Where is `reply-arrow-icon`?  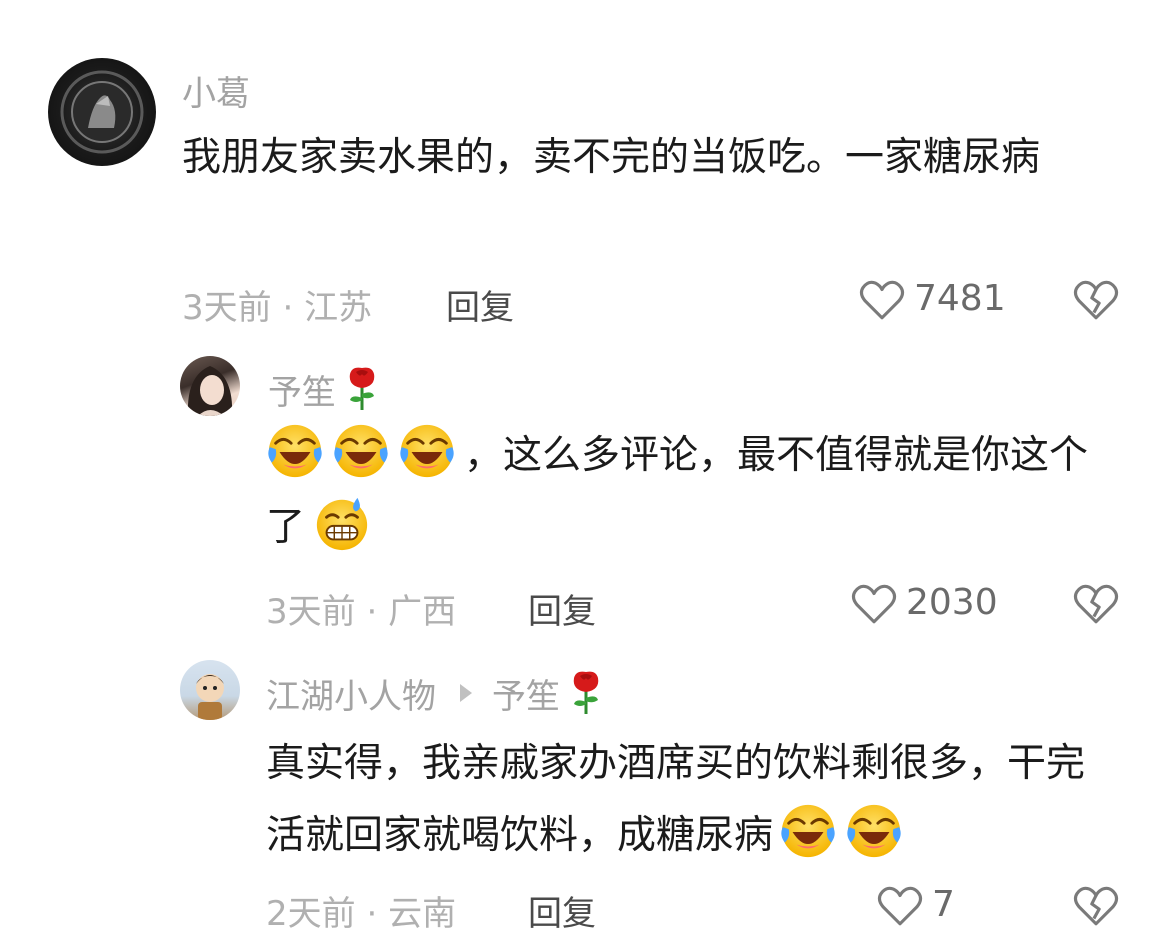
reply-arrow-icon is located at coordinates (466, 693).